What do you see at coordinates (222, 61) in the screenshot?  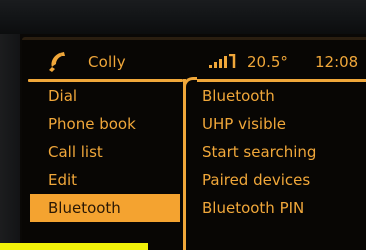 I see `signal-bars-icon` at bounding box center [222, 61].